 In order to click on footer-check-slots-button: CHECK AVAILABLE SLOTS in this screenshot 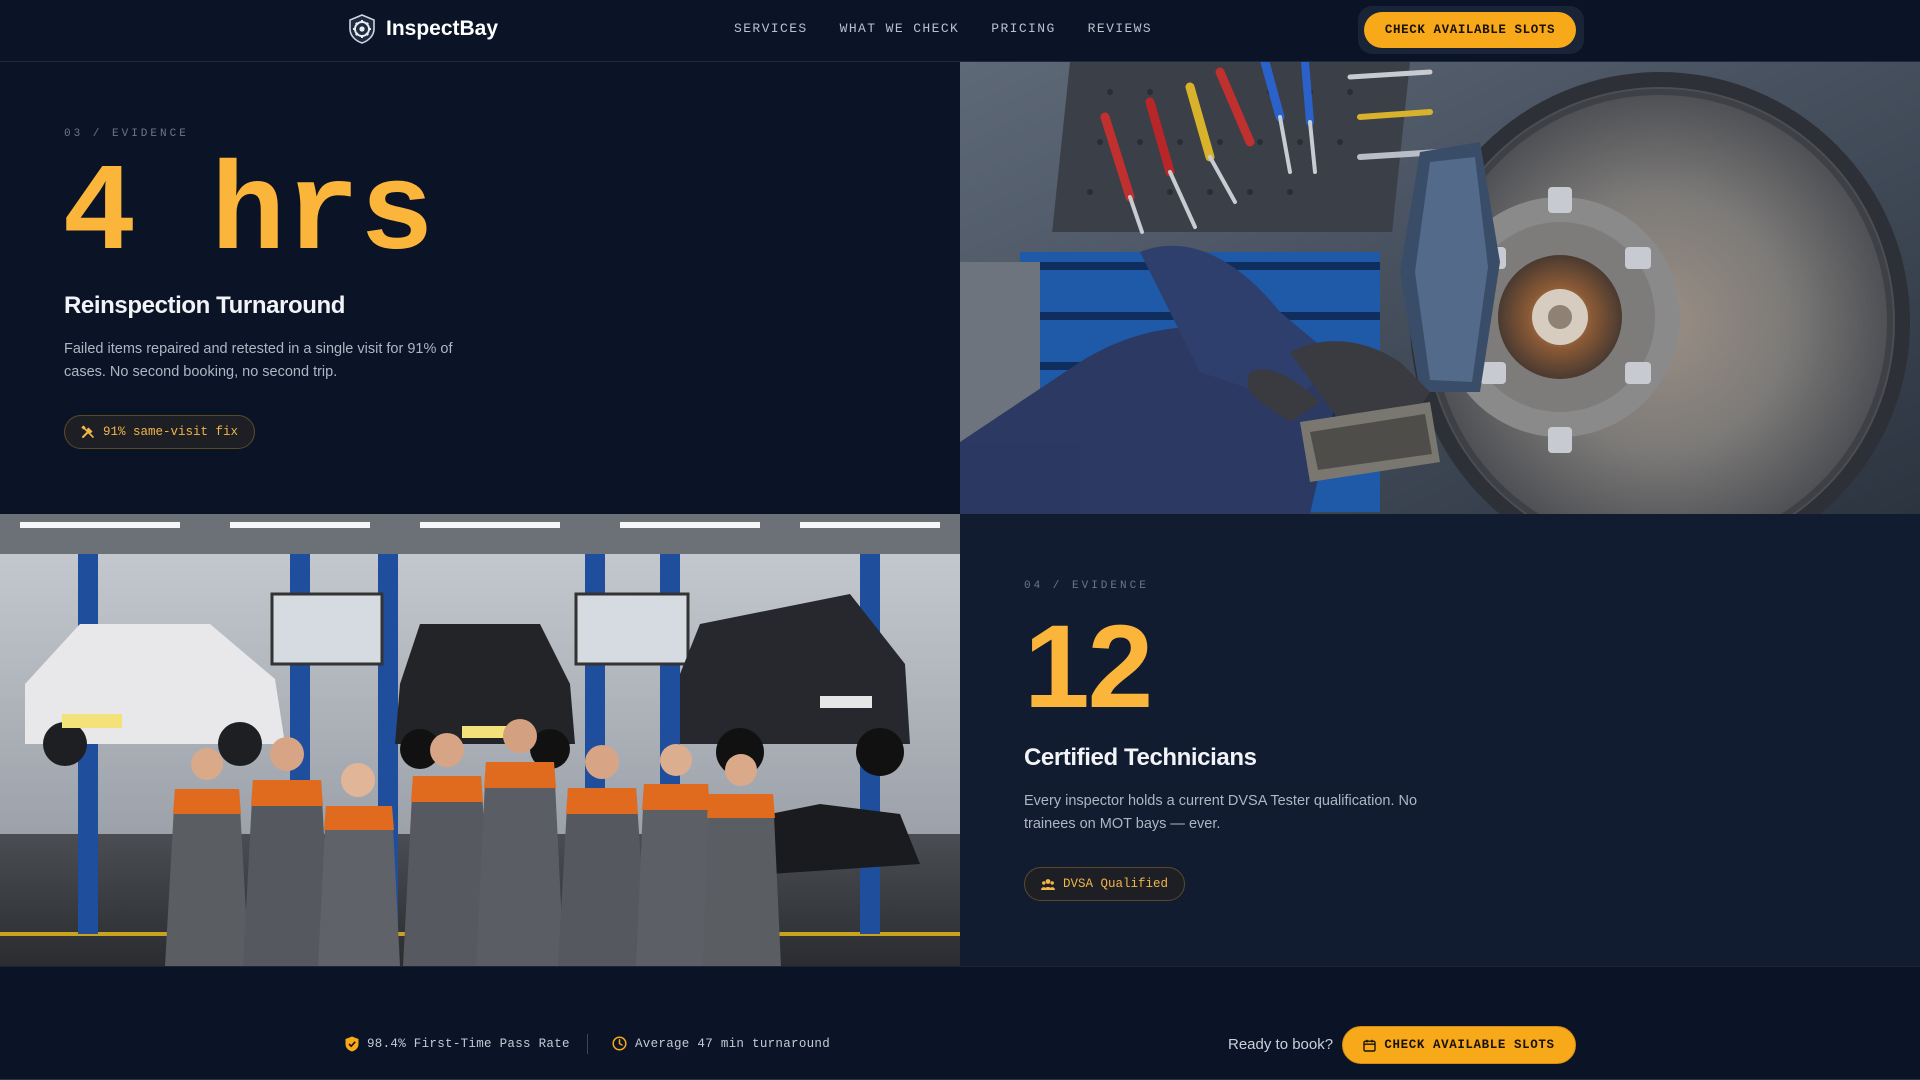, I will do `click(1459, 1045)`.